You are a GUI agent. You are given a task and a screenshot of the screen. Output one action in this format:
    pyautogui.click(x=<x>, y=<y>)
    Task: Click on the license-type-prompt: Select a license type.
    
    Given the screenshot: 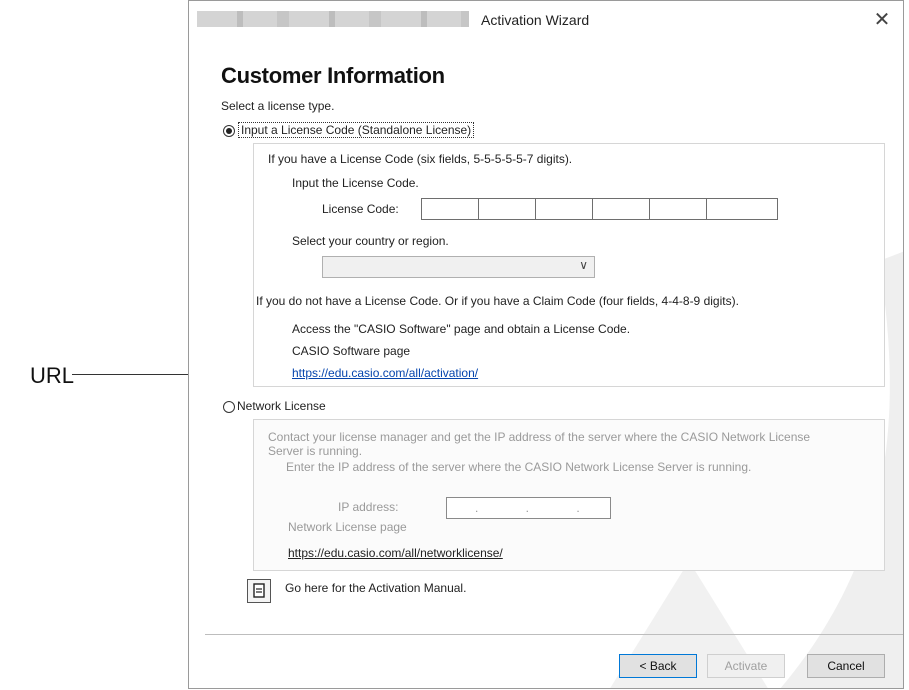 What is the action you would take?
    pyautogui.click(x=278, y=106)
    